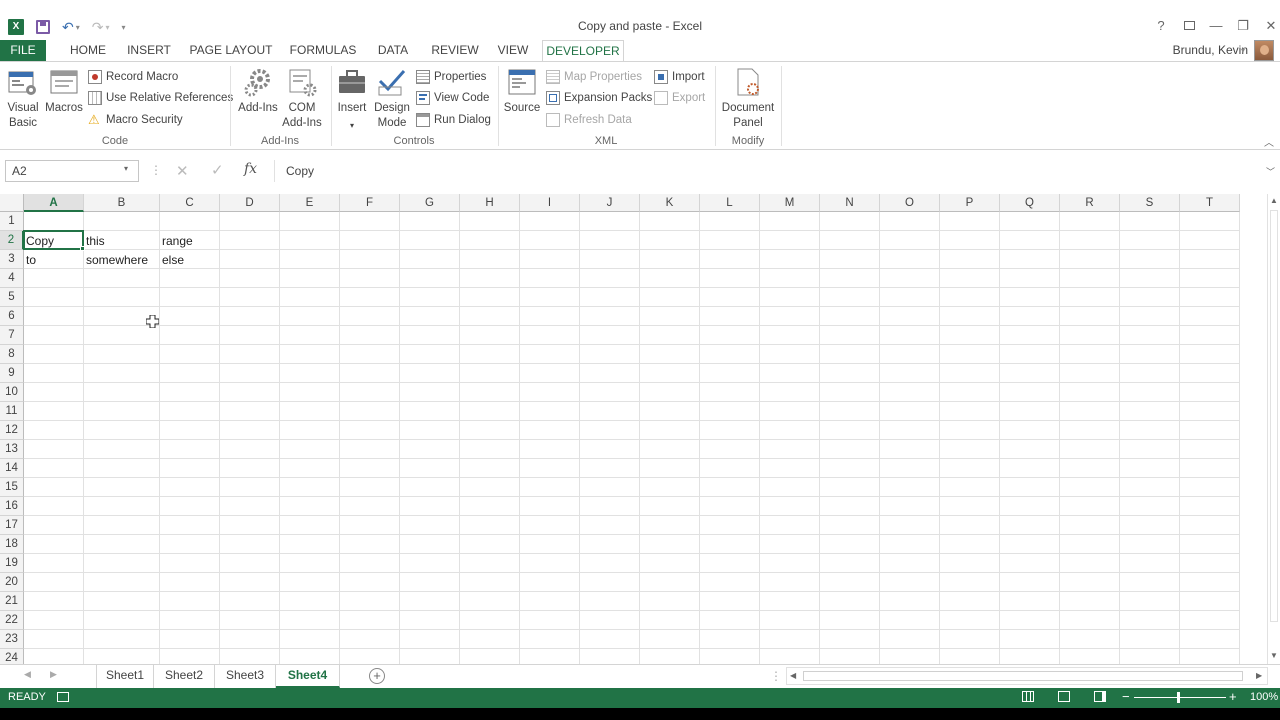  Describe the element at coordinates (1216, 26) in the screenshot. I see `minimize-button: —` at that location.